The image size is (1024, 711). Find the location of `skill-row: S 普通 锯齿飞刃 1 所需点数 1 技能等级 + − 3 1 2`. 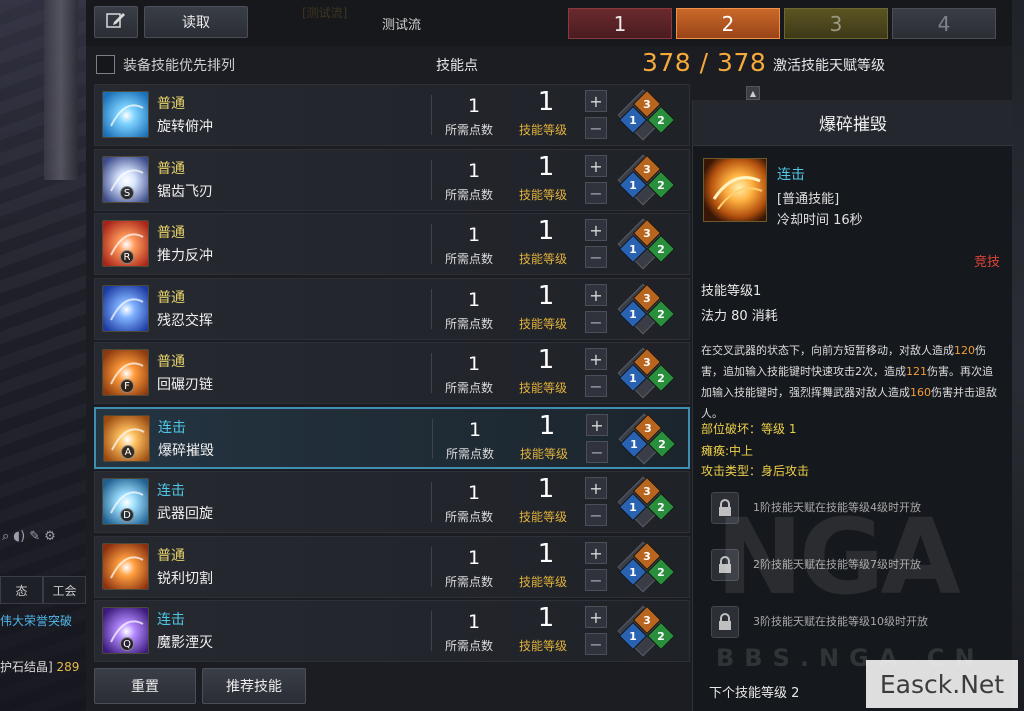

skill-row: S 普通 锯齿飞刃 1 所需点数 1 技能等级 + − 3 1 2 is located at coordinates (392, 180).